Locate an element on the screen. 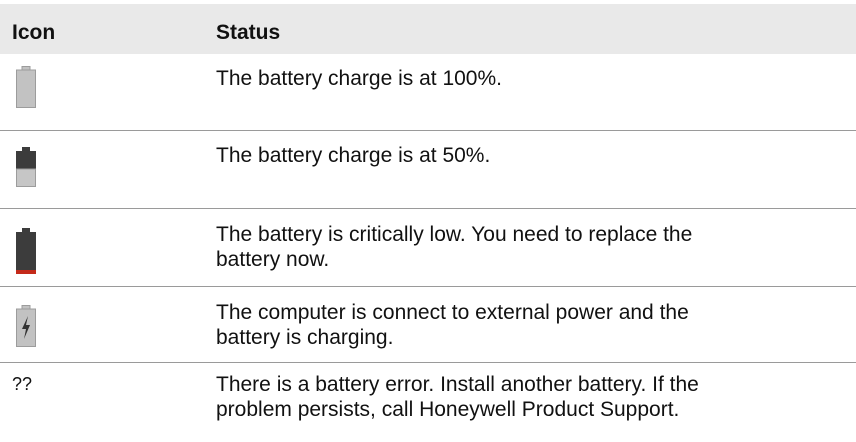 This screenshot has width=856, height=442. battery-charging-icon is located at coordinates (27, 326).